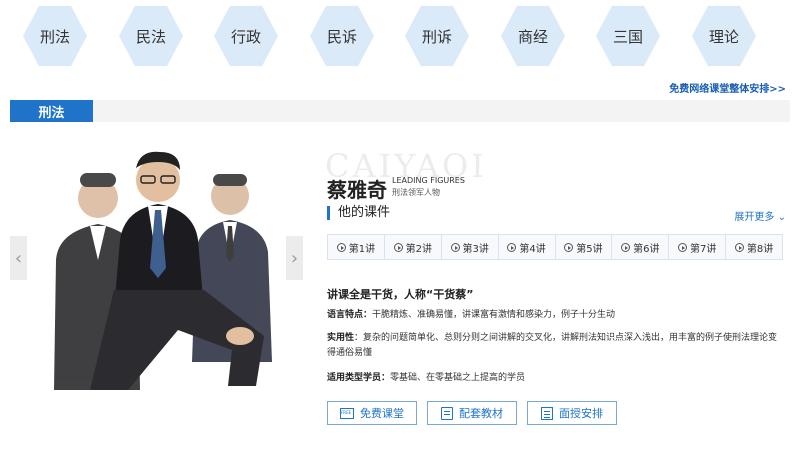 This screenshot has width=800, height=470. Describe the element at coordinates (163, 270) in the screenshot. I see `teacher-photo` at that location.